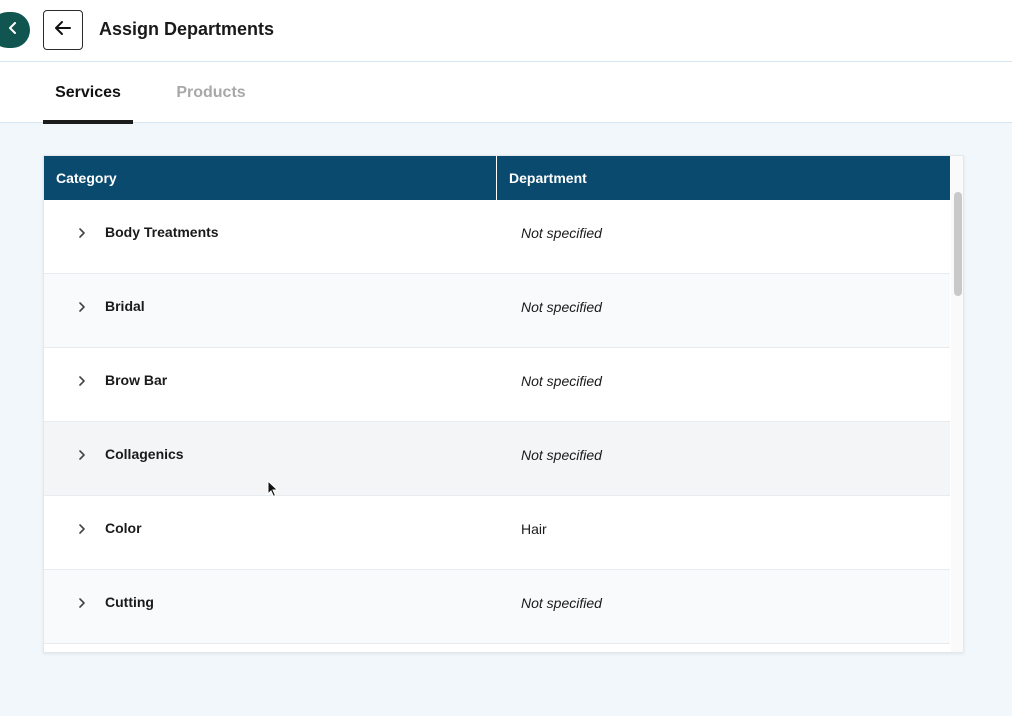 The width and height of the screenshot is (1012, 716). What do you see at coordinates (211, 92) in the screenshot?
I see `tab-products: Products` at bounding box center [211, 92].